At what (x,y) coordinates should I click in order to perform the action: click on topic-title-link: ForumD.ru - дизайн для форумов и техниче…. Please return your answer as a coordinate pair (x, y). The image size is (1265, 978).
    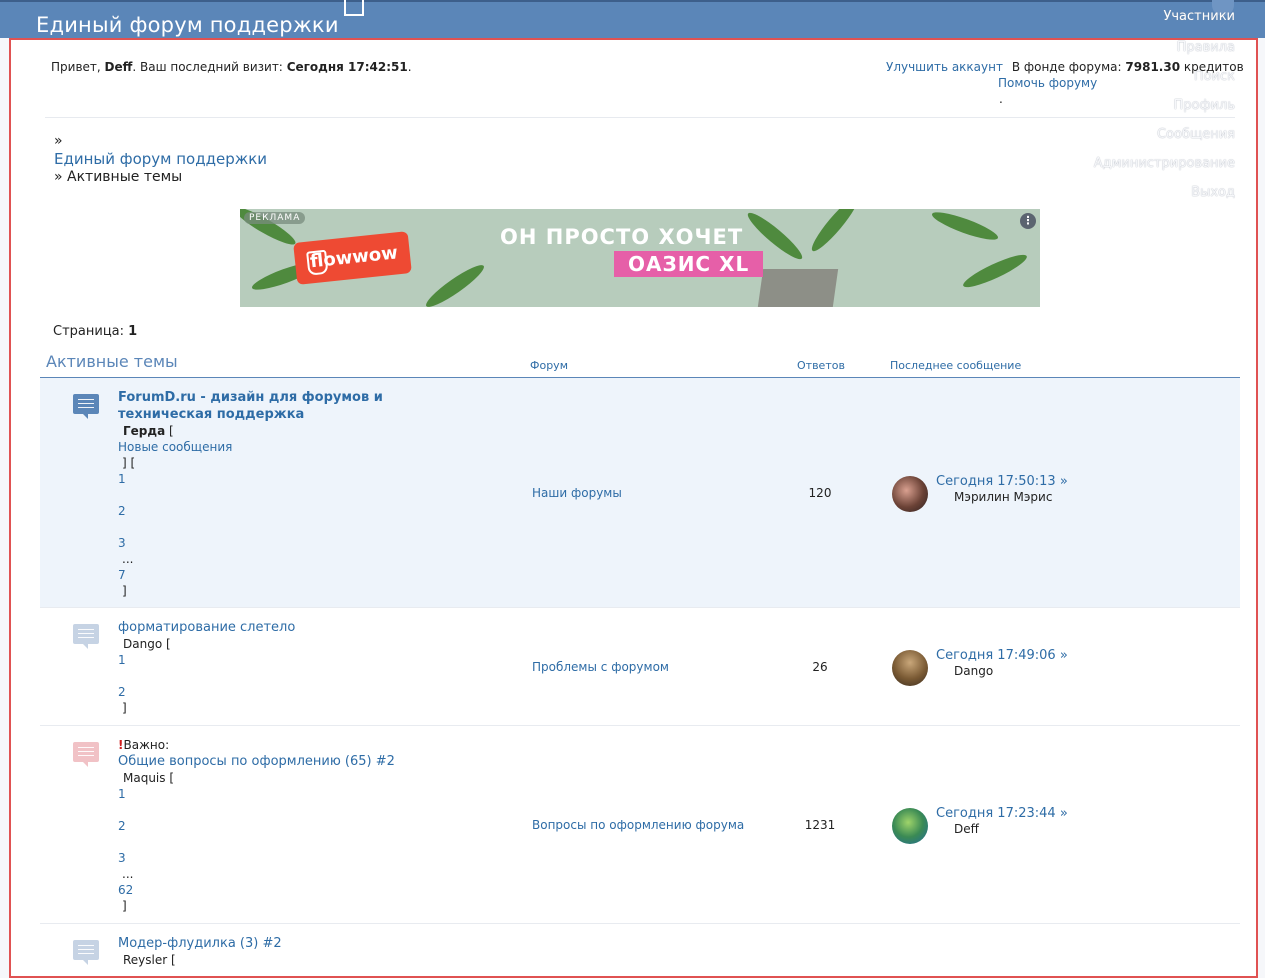
    Looking at the image, I should click on (250, 406).